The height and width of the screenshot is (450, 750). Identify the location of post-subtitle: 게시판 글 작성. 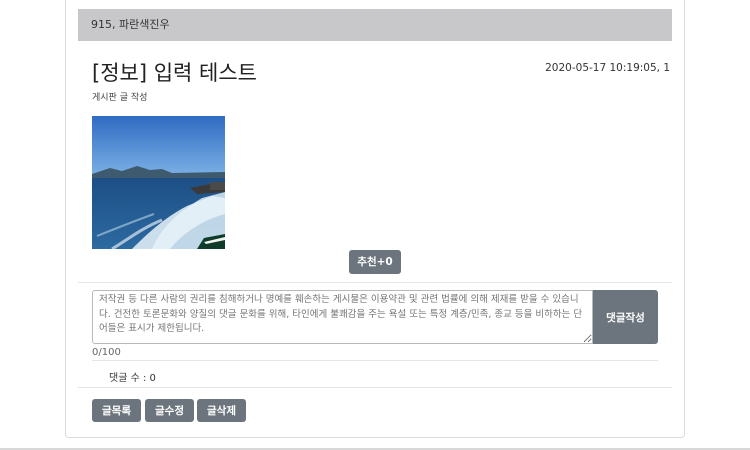
(120, 98).